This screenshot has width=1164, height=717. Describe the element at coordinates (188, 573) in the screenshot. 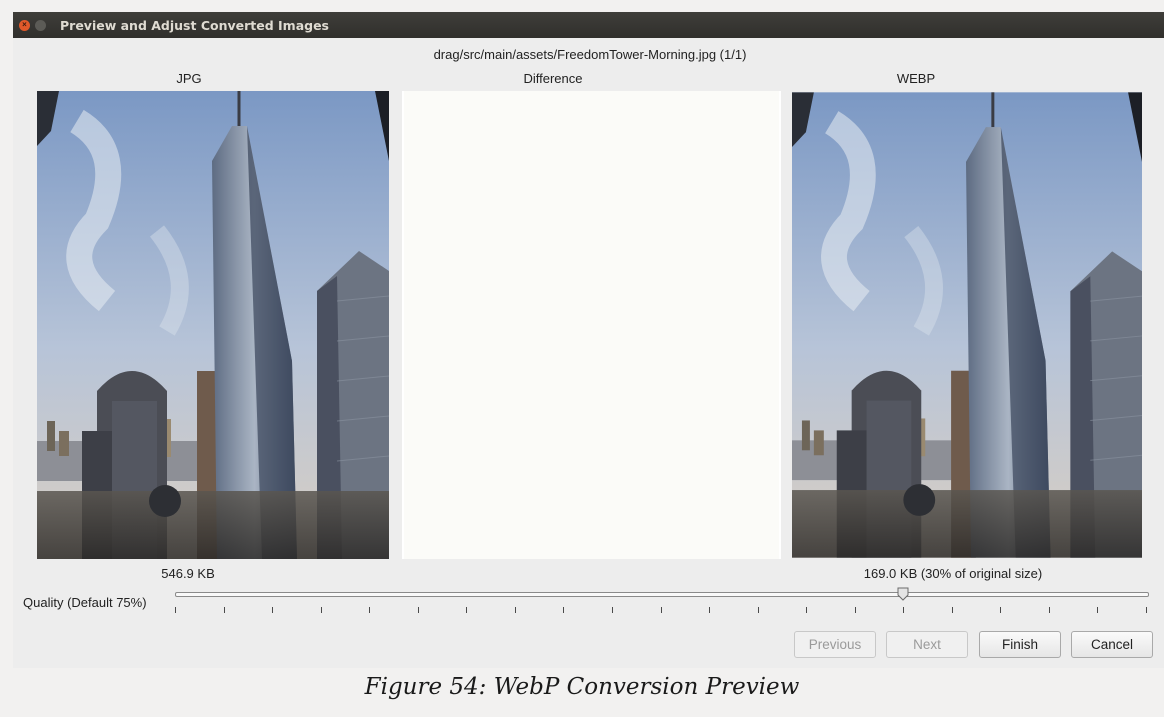

I see `original-size-label: 546.9 KB` at that location.